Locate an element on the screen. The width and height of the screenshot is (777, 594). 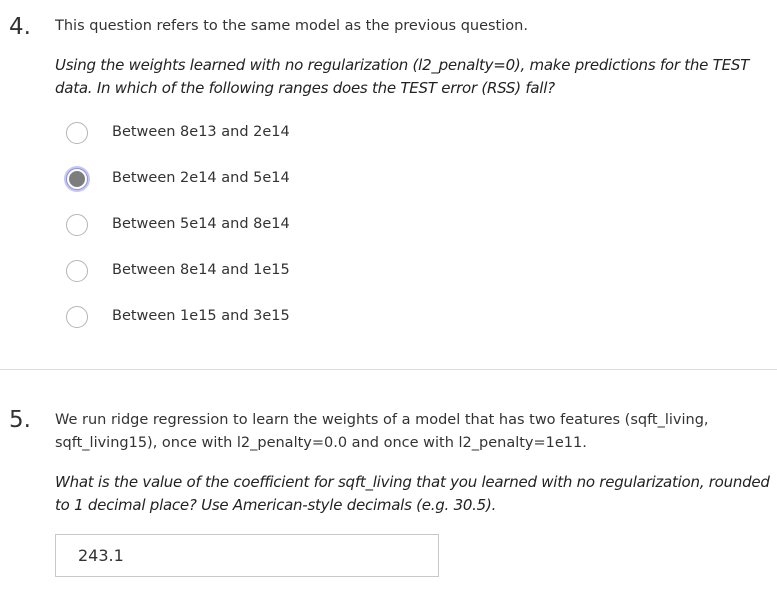
radio-option-1: Between 8e13 and 2e14 is located at coordinates (214, 134).